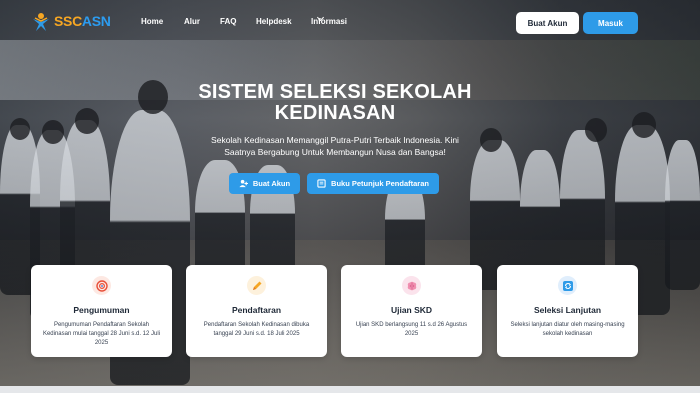 Image resolution: width=700 pixels, height=393 pixels. Describe the element at coordinates (256, 285) in the screenshot. I see `pencil-icon` at that location.